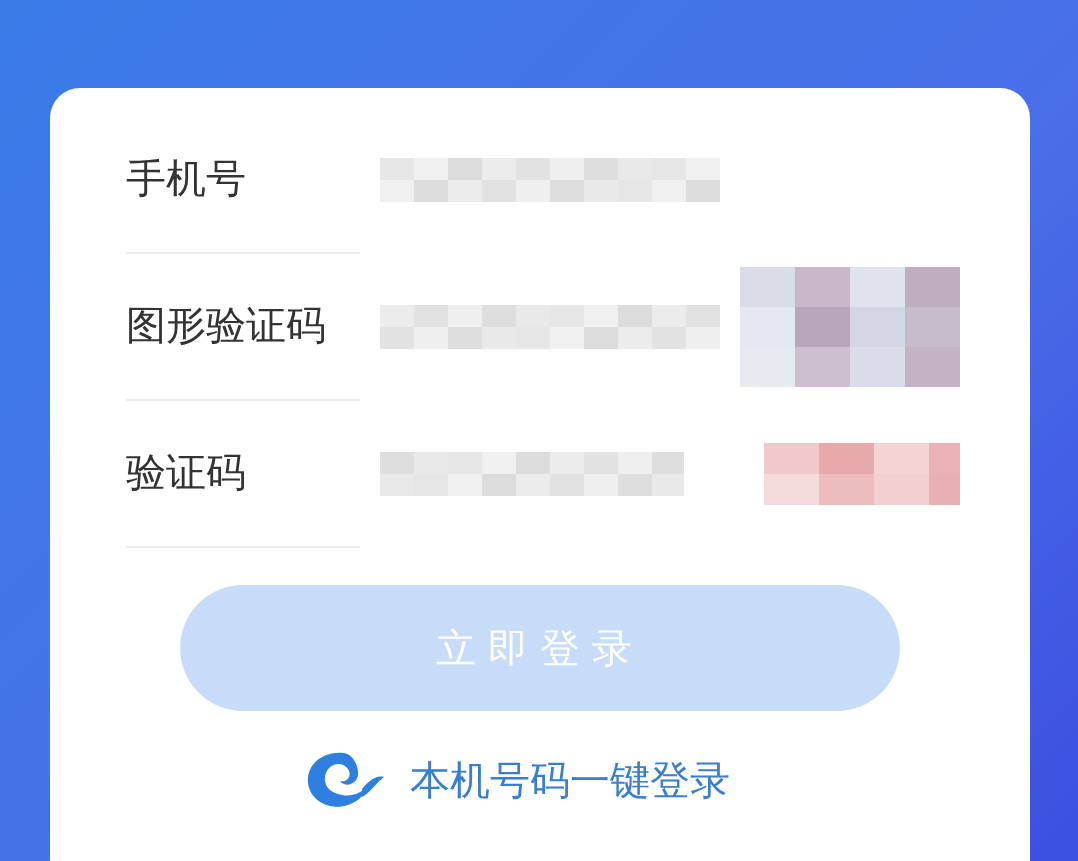 The height and width of the screenshot is (861, 1078). Describe the element at coordinates (226, 325) in the screenshot. I see `field-label: 图形验证码` at that location.